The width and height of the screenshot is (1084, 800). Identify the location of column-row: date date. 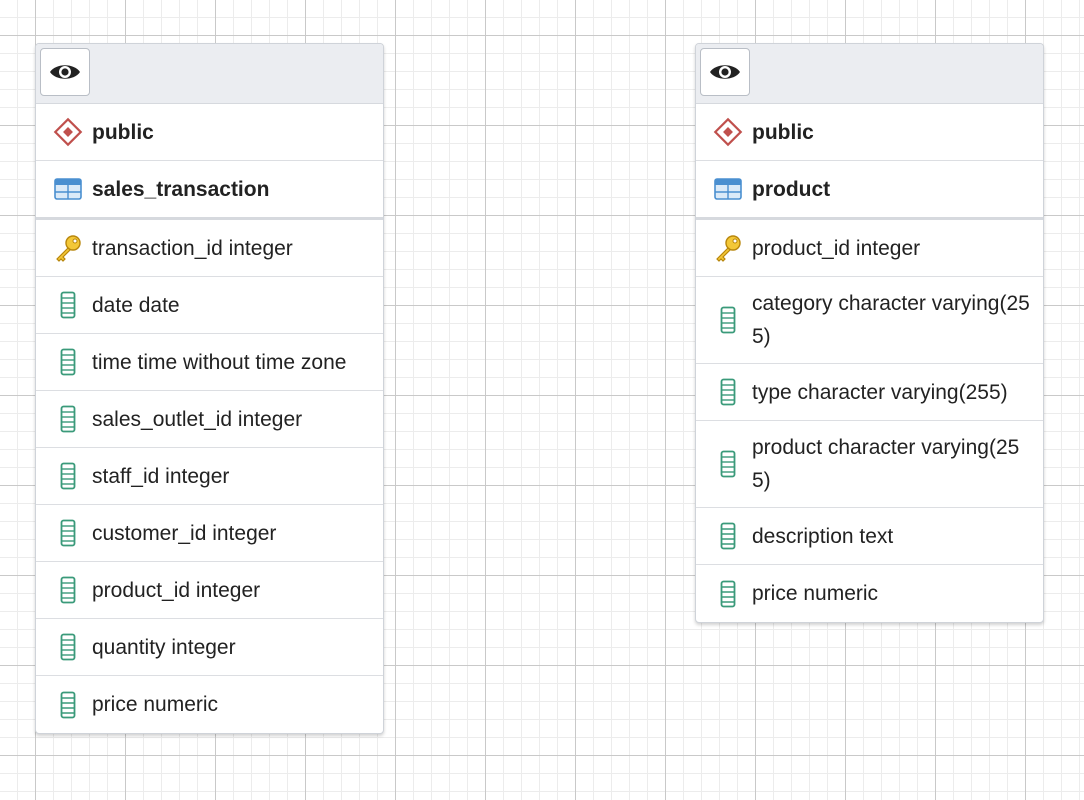
(209, 305).